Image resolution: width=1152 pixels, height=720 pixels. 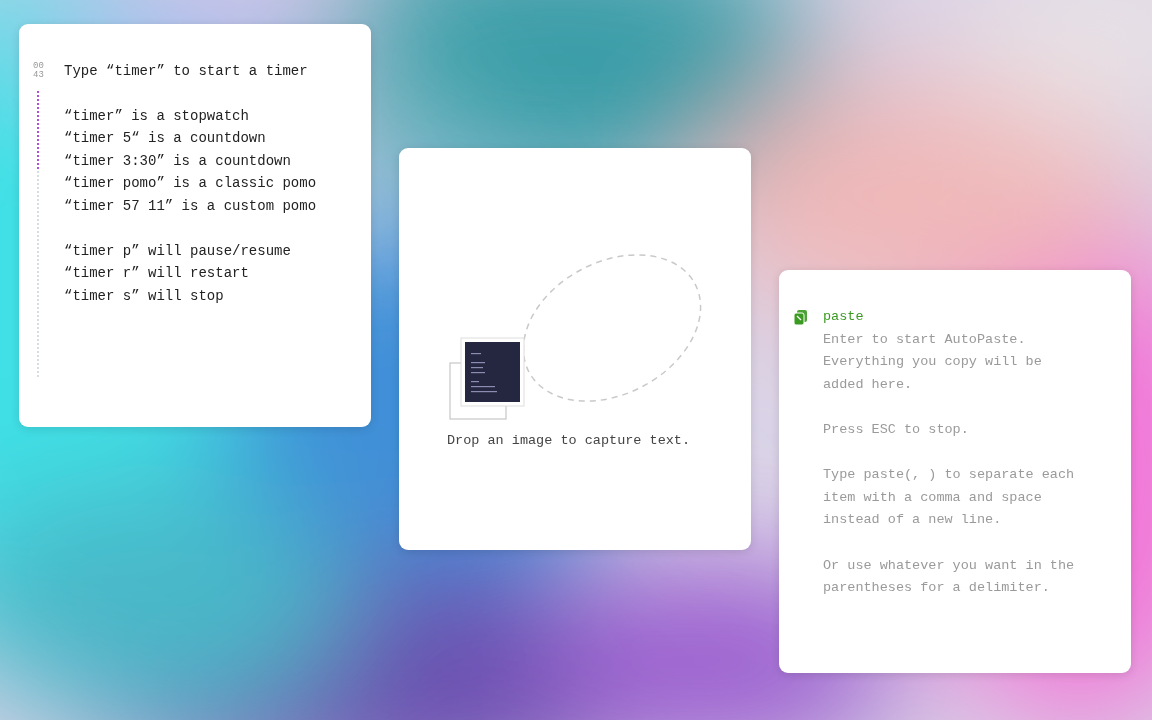 I want to click on help-paragraph: Or use whatever you want in the parentheses for a delimiter., so click(x=949, y=577).